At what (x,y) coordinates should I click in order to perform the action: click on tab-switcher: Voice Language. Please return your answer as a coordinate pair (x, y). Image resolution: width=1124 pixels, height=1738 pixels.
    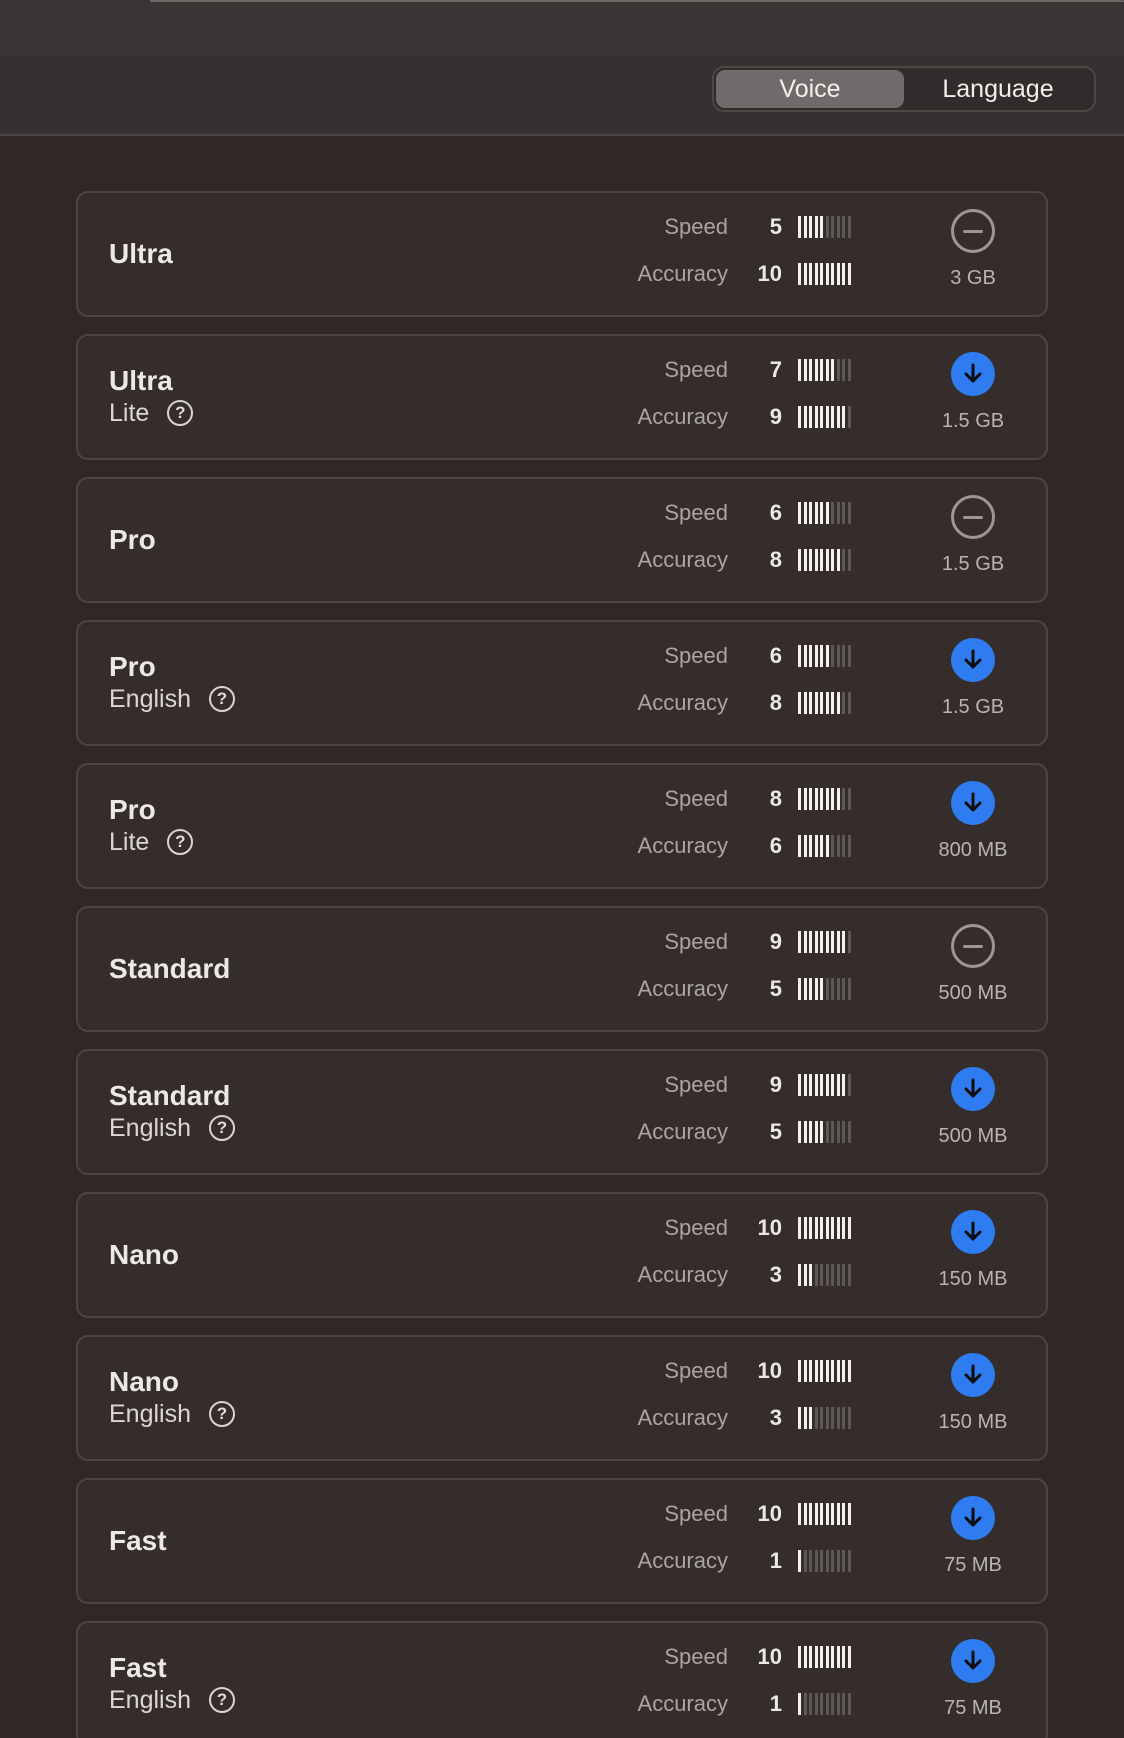
    Looking at the image, I should click on (904, 89).